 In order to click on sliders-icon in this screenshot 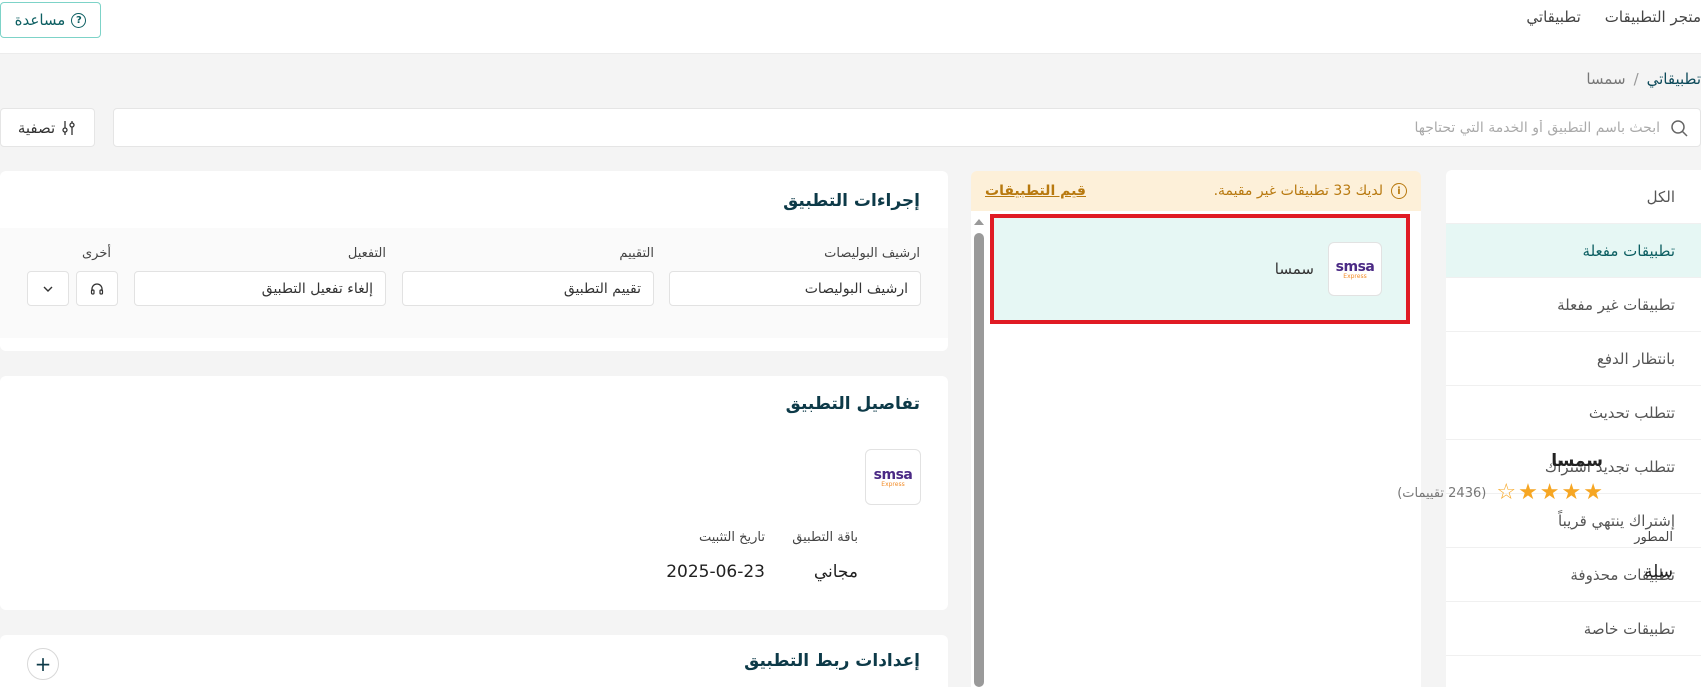, I will do `click(68, 127)`.